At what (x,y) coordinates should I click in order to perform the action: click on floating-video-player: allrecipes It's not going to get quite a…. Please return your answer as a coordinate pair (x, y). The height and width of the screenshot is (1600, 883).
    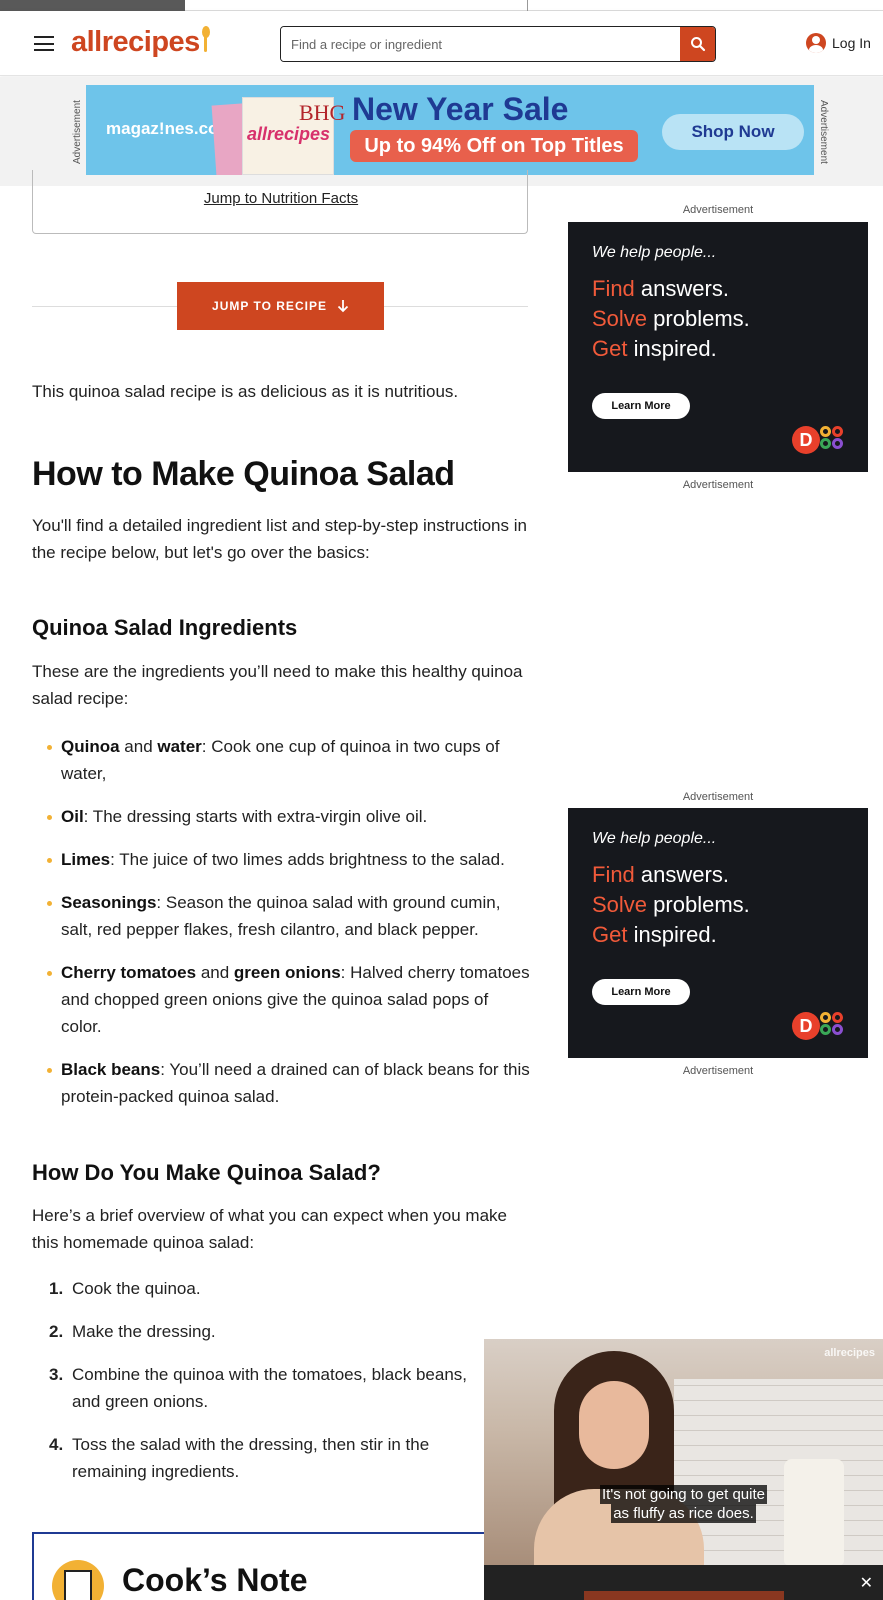
    Looking at the image, I should click on (683, 1469).